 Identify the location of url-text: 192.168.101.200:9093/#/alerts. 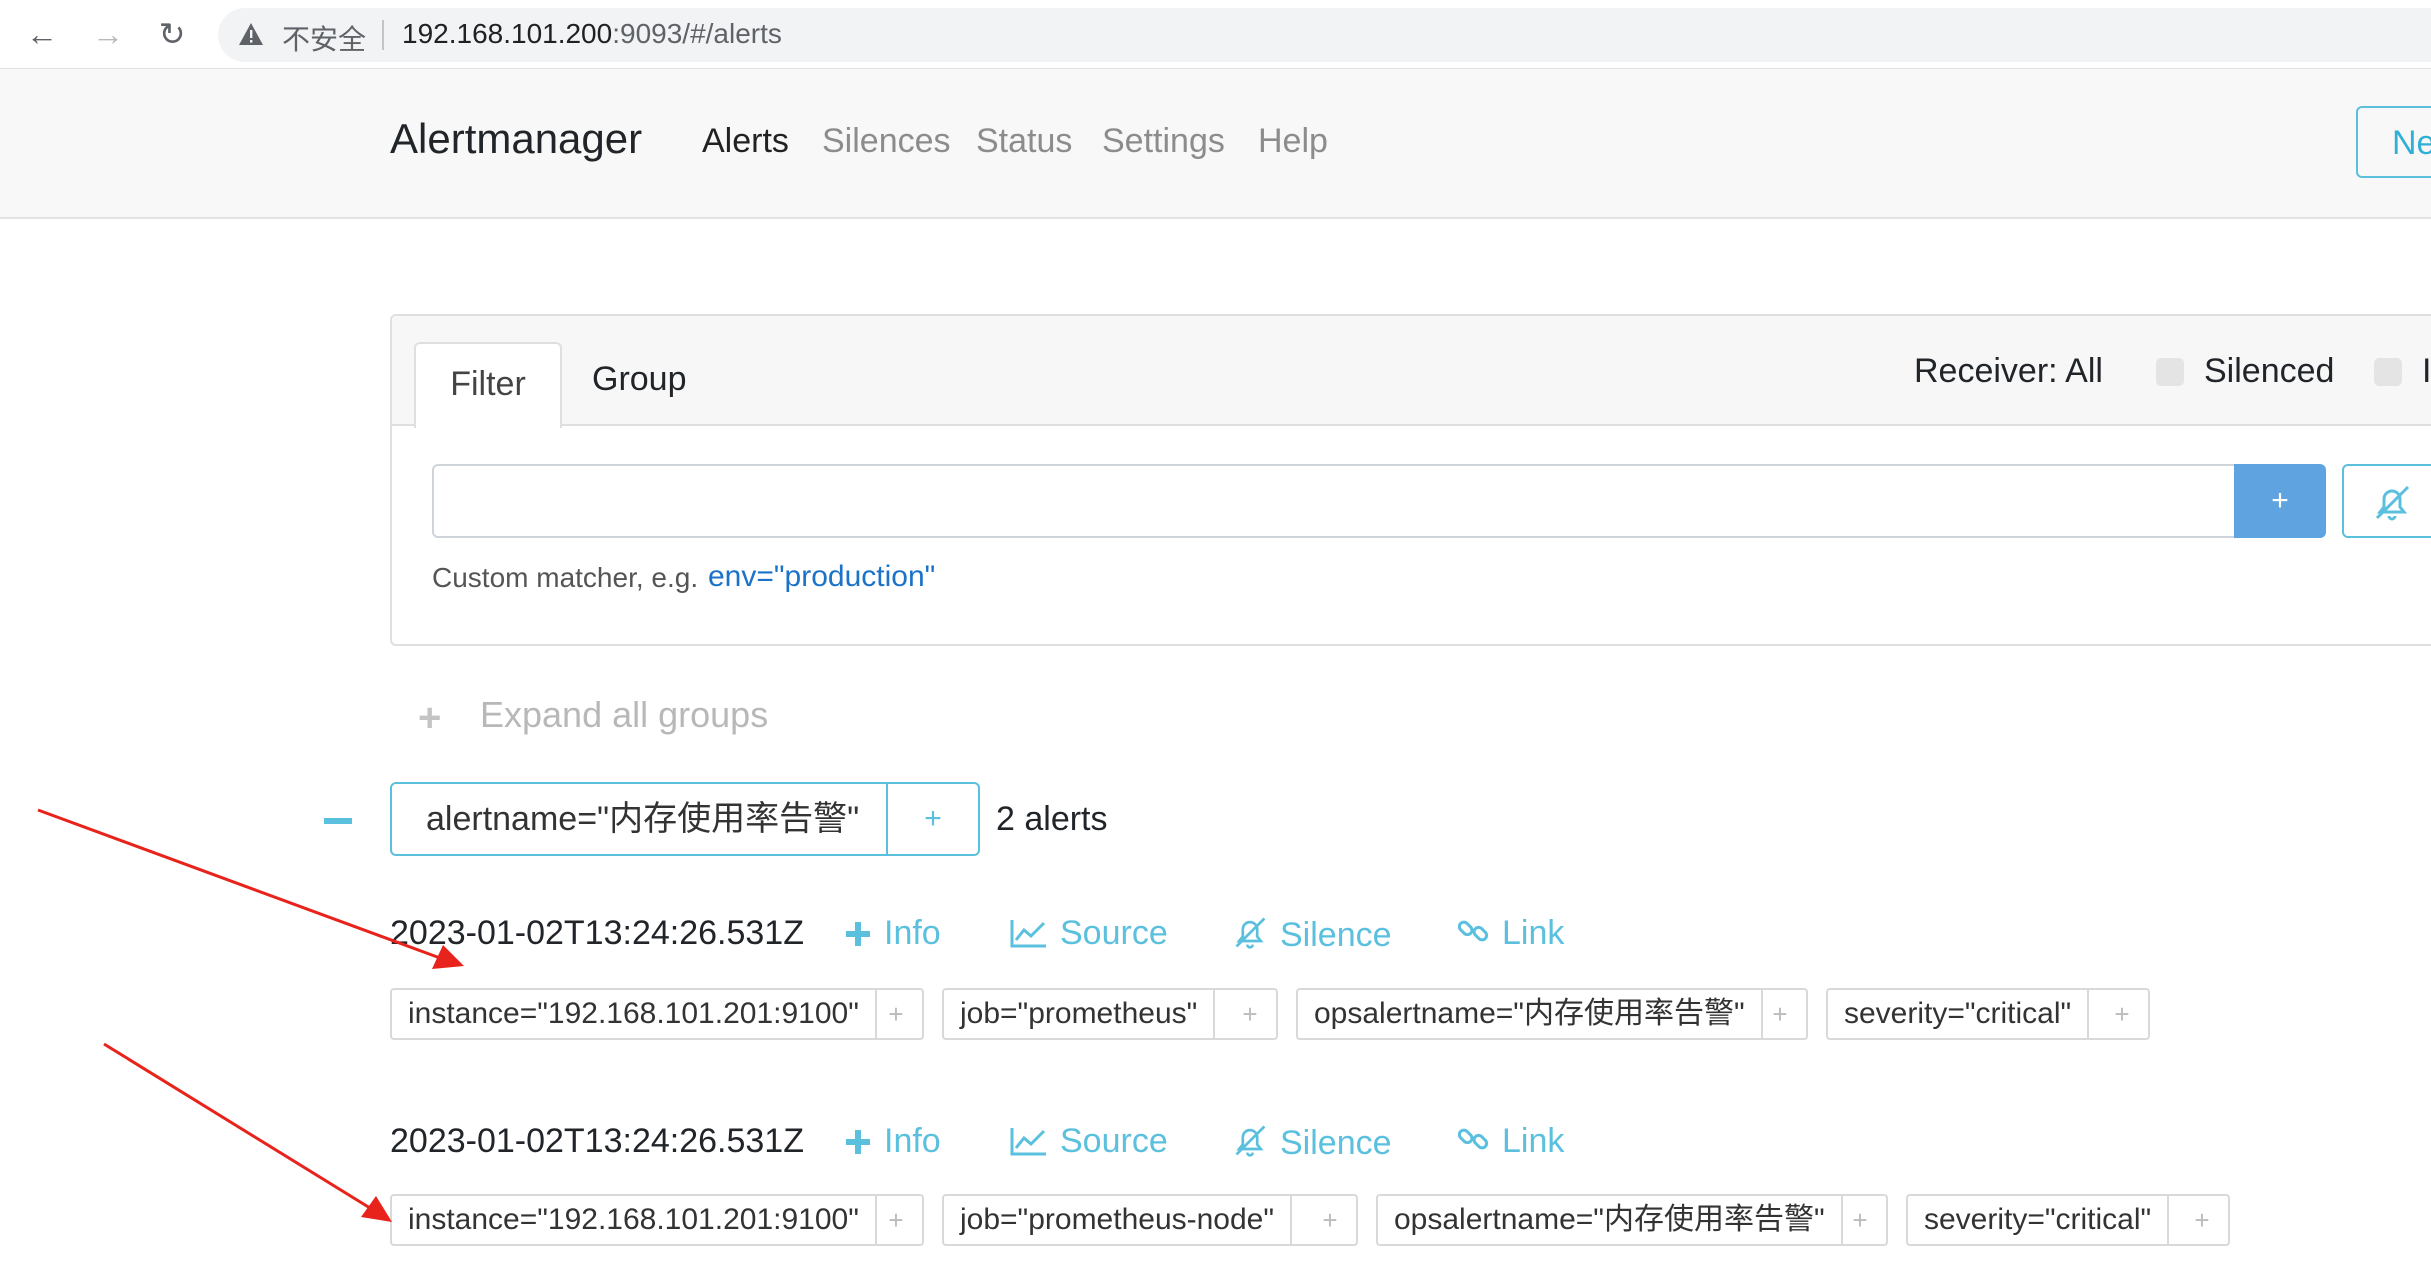
(592, 34).